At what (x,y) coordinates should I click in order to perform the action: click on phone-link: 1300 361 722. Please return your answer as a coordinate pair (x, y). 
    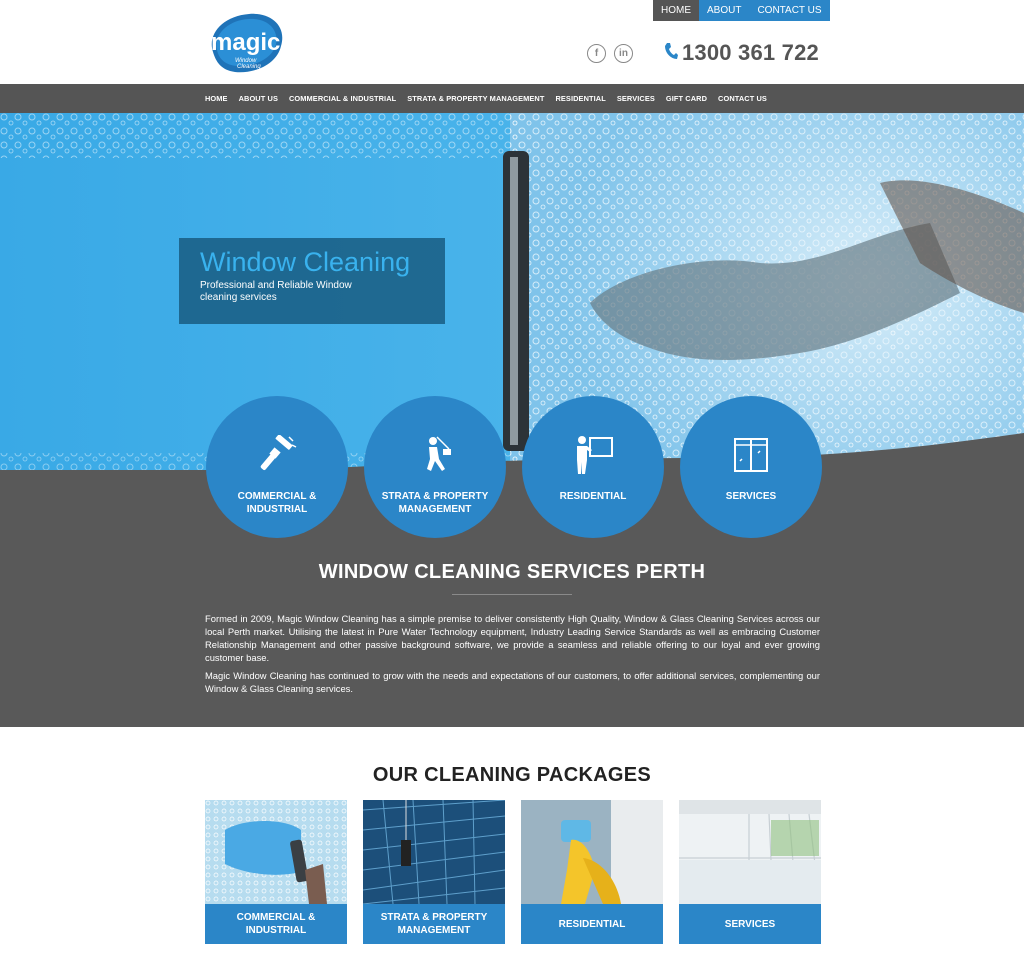
    Looking at the image, I should click on (741, 53).